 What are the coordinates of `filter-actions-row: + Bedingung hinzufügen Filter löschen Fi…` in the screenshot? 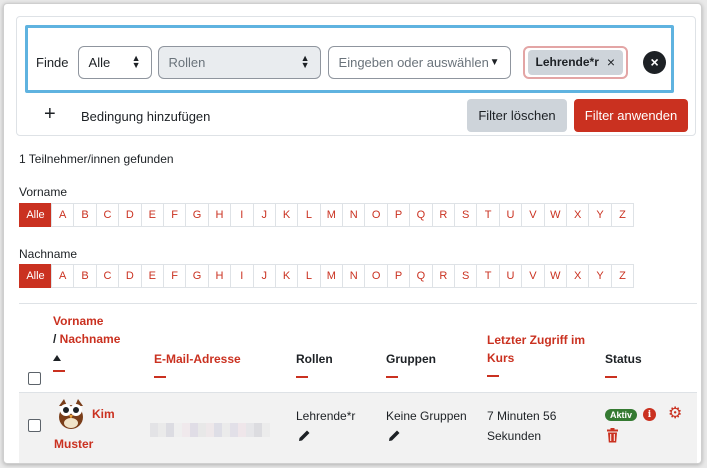 It's located at (360, 115).